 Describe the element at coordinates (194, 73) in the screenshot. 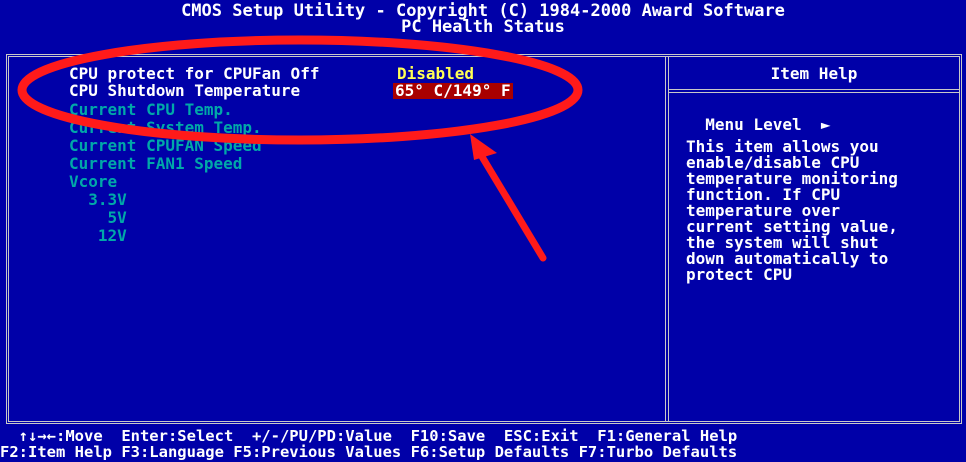

I see `setting-label-cpu-protect: CPU protect for CPUFan Off` at that location.